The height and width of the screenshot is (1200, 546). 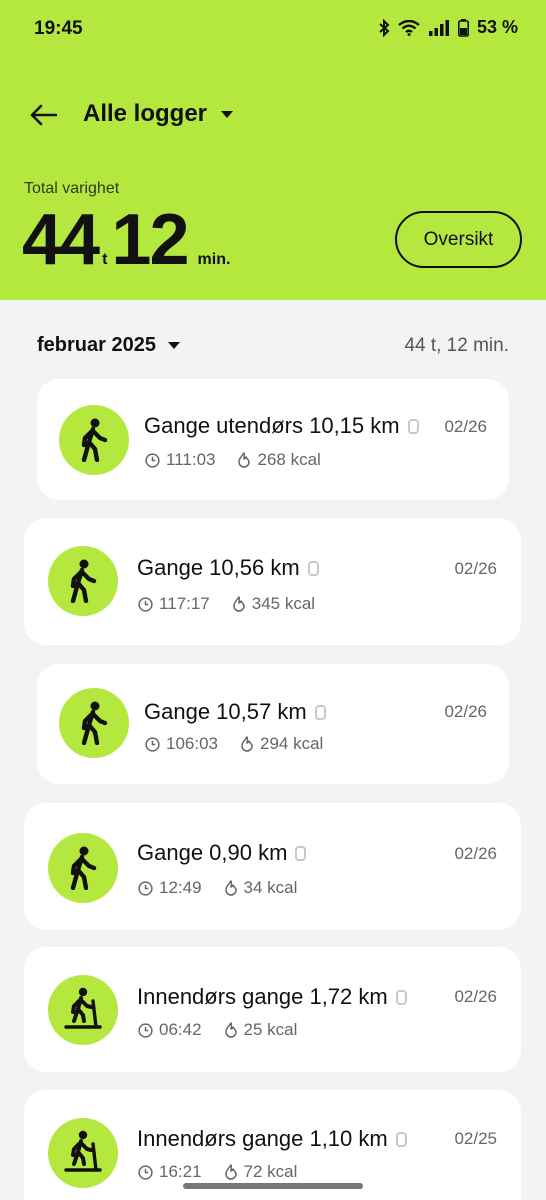 I want to click on activity-meta: 06:42 25 kcal, so click(x=217, y=1030).